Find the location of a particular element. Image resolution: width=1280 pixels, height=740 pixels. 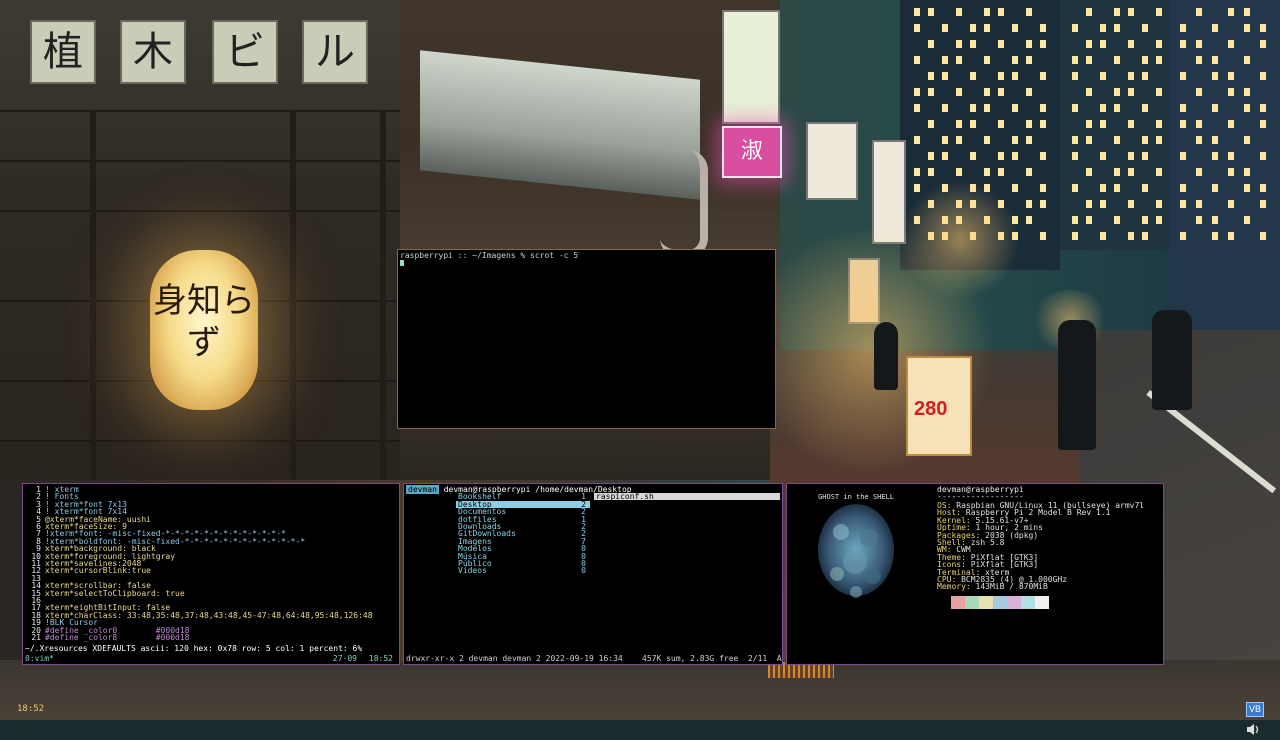

ranger-dir-item: Vídeos 0 is located at coordinates (523, 571).